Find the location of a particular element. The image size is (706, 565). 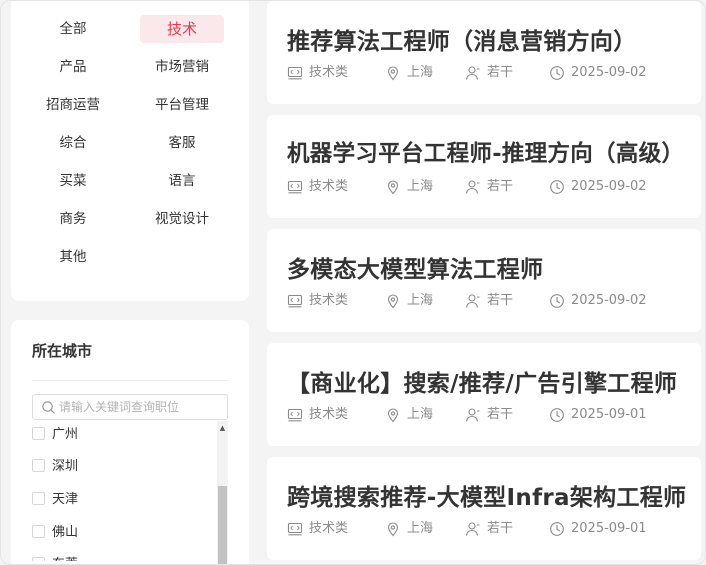

city-search-box is located at coordinates (130, 407).